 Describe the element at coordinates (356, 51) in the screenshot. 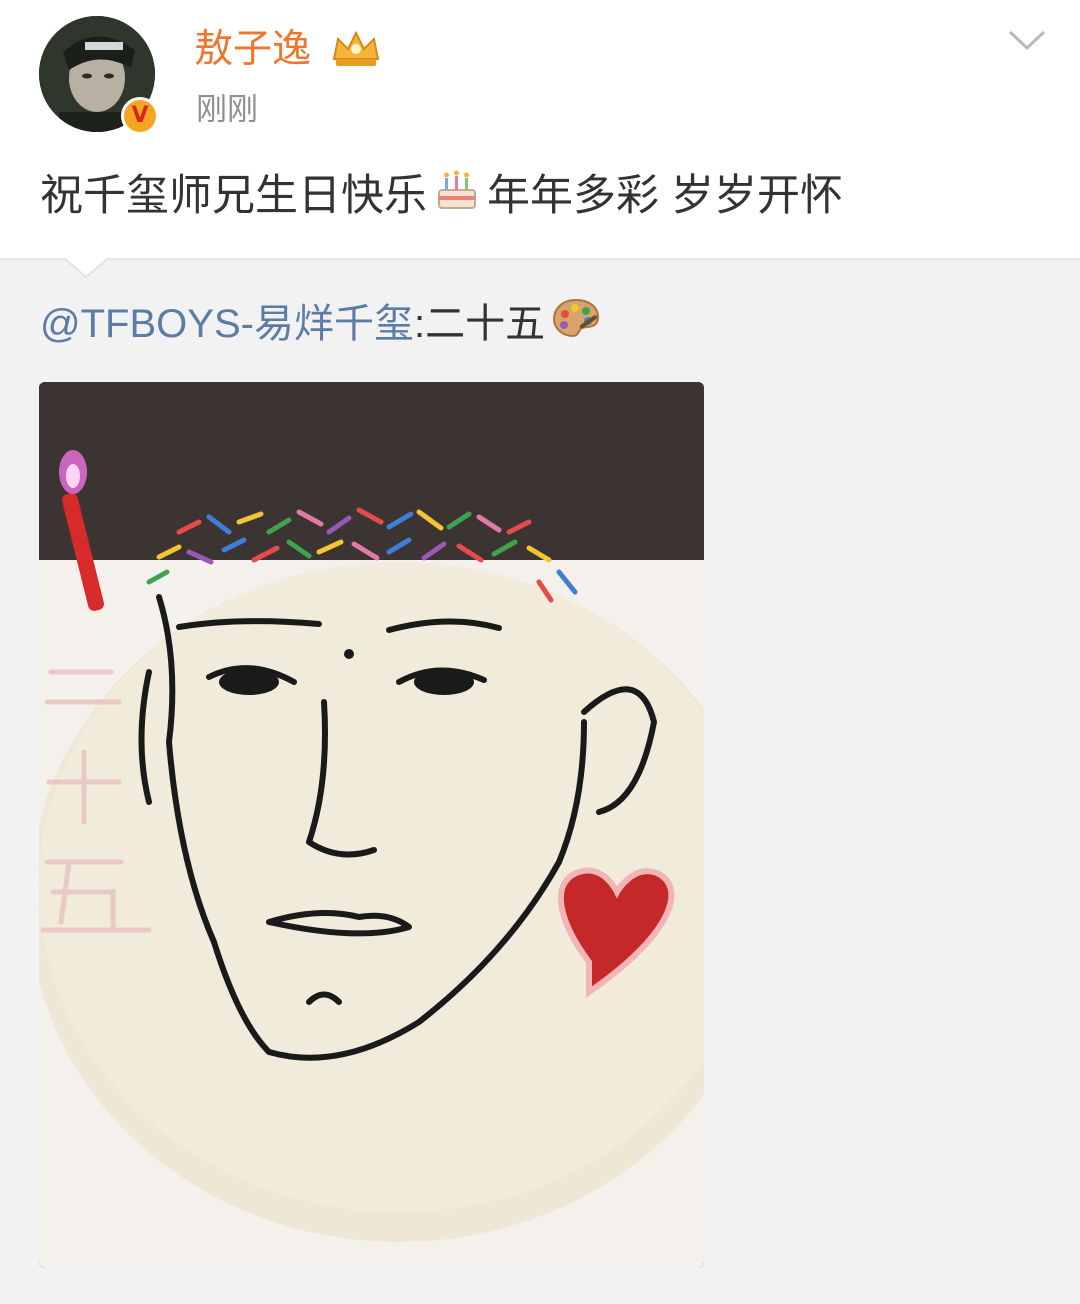

I see `crown-badge-icon` at that location.